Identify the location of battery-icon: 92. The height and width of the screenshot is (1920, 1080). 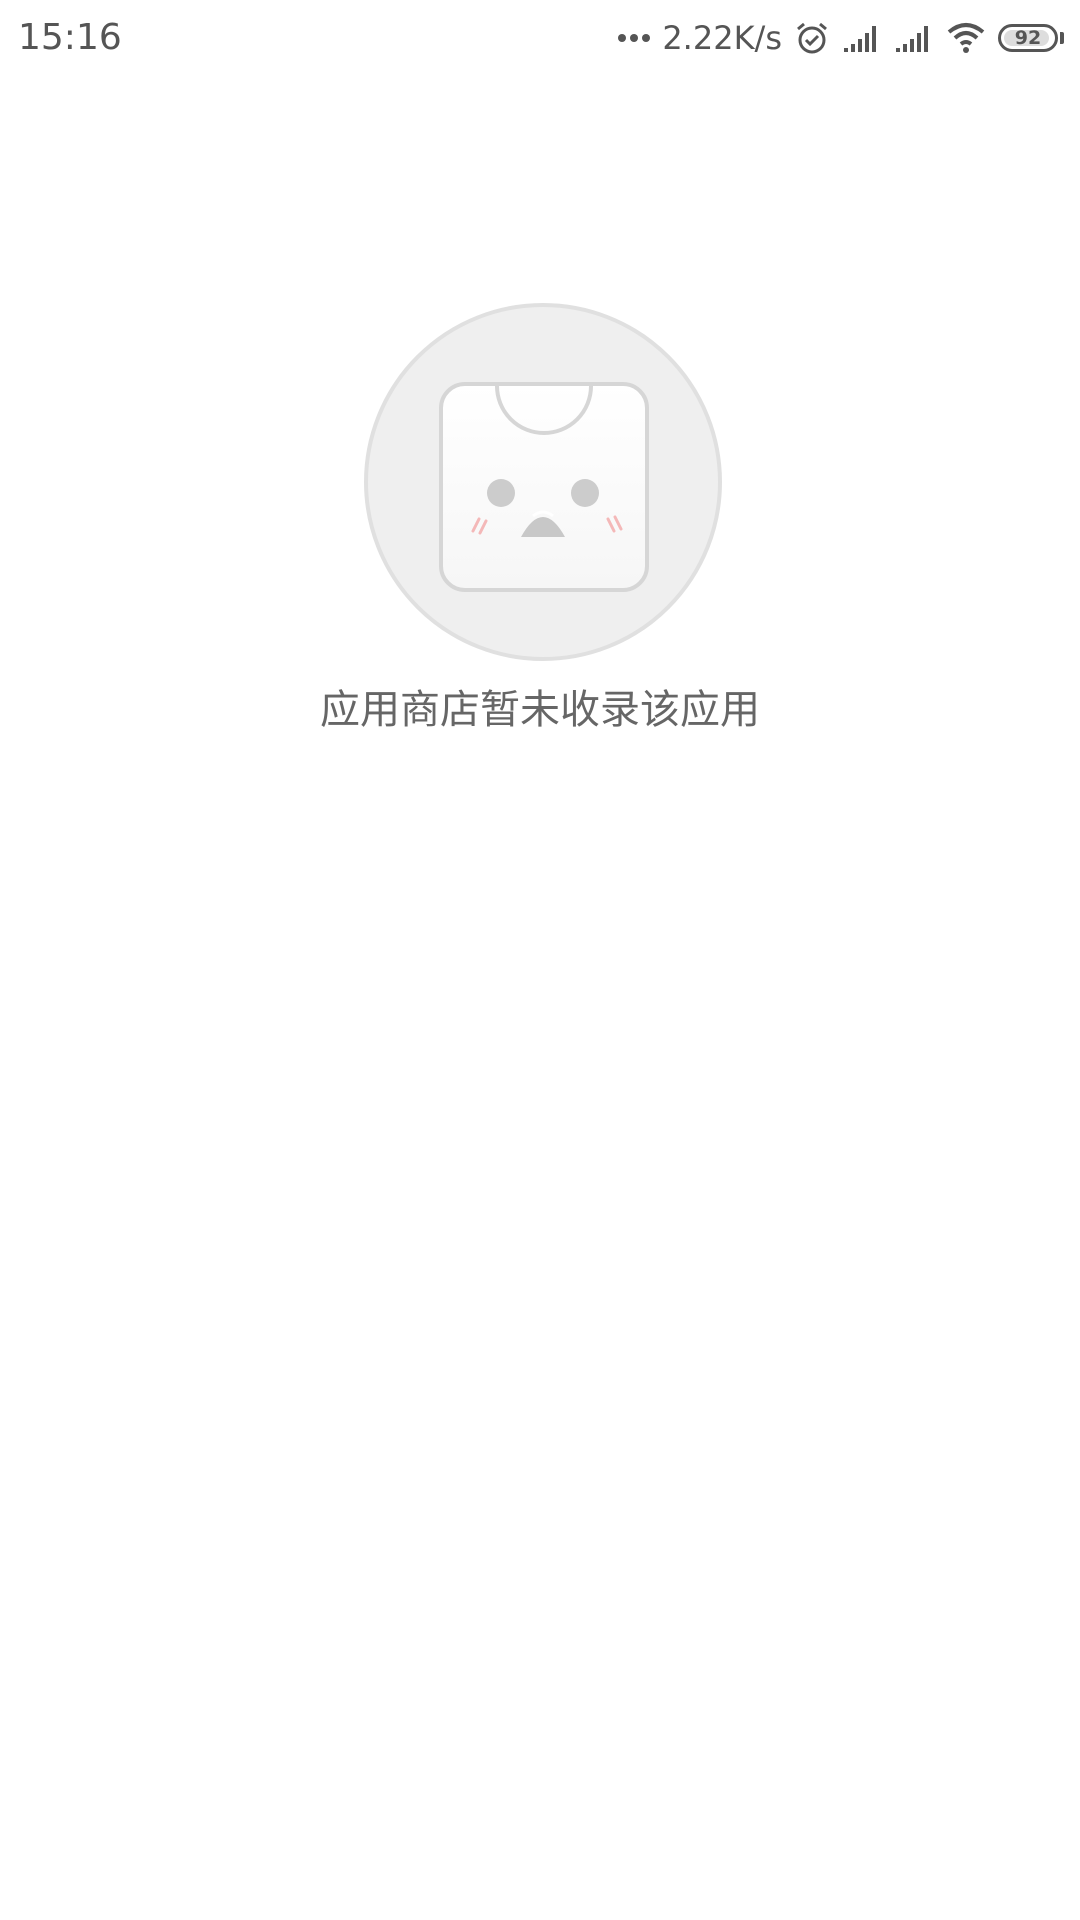
(1031, 38).